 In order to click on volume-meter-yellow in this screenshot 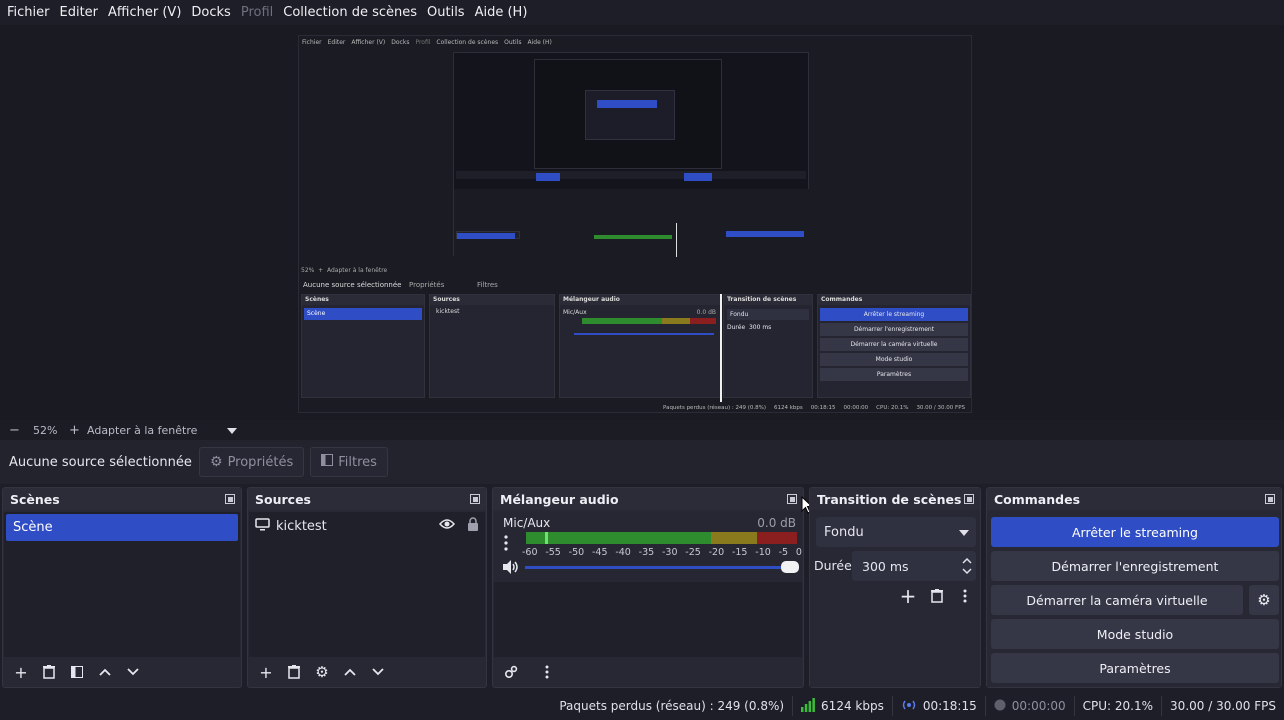, I will do `click(734, 538)`.